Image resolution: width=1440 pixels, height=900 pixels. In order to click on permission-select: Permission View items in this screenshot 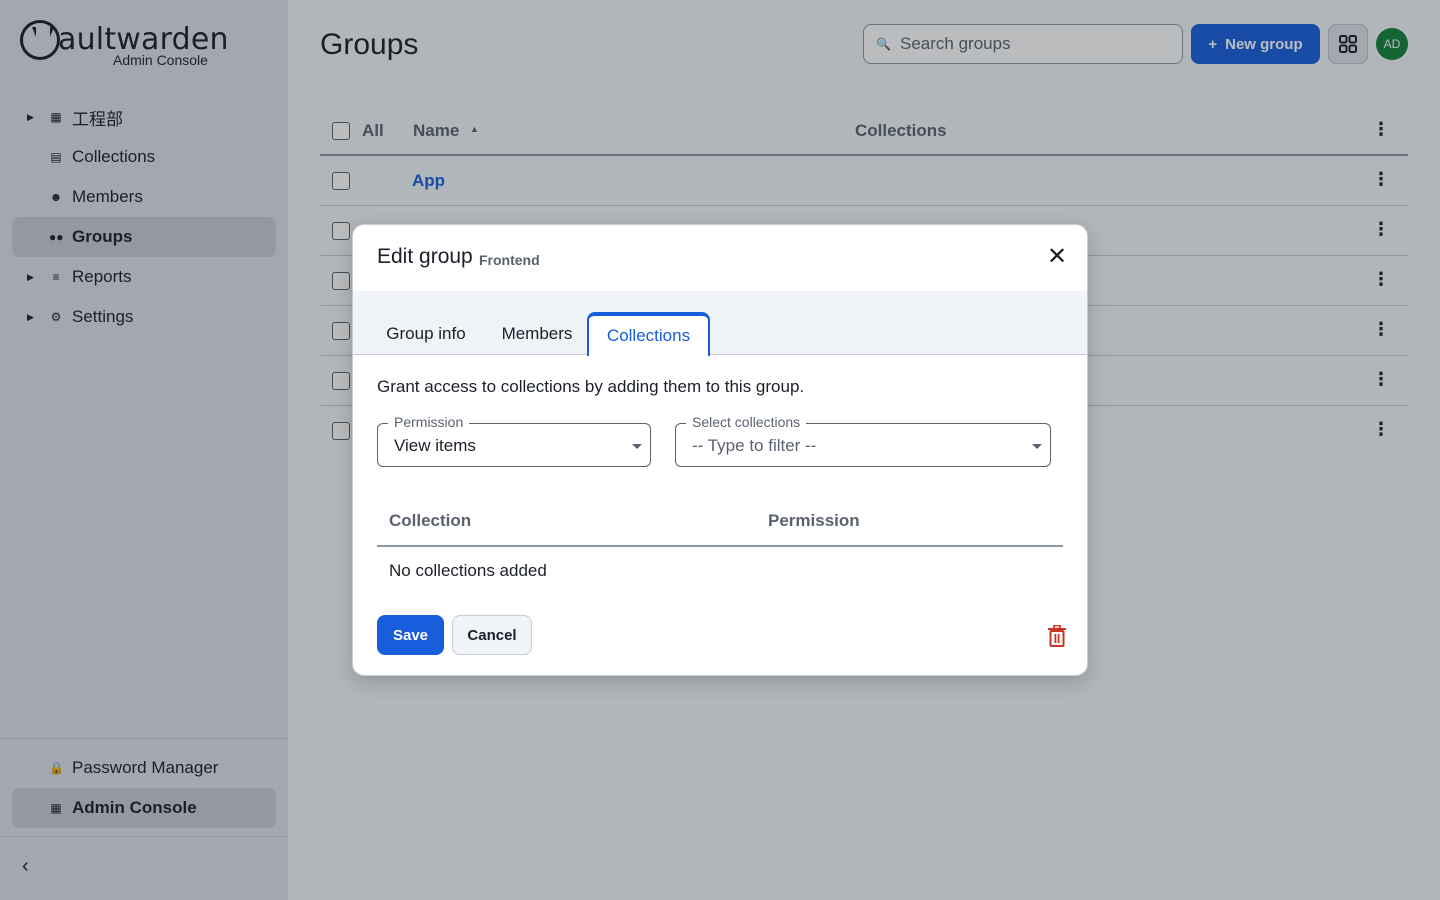, I will do `click(514, 440)`.